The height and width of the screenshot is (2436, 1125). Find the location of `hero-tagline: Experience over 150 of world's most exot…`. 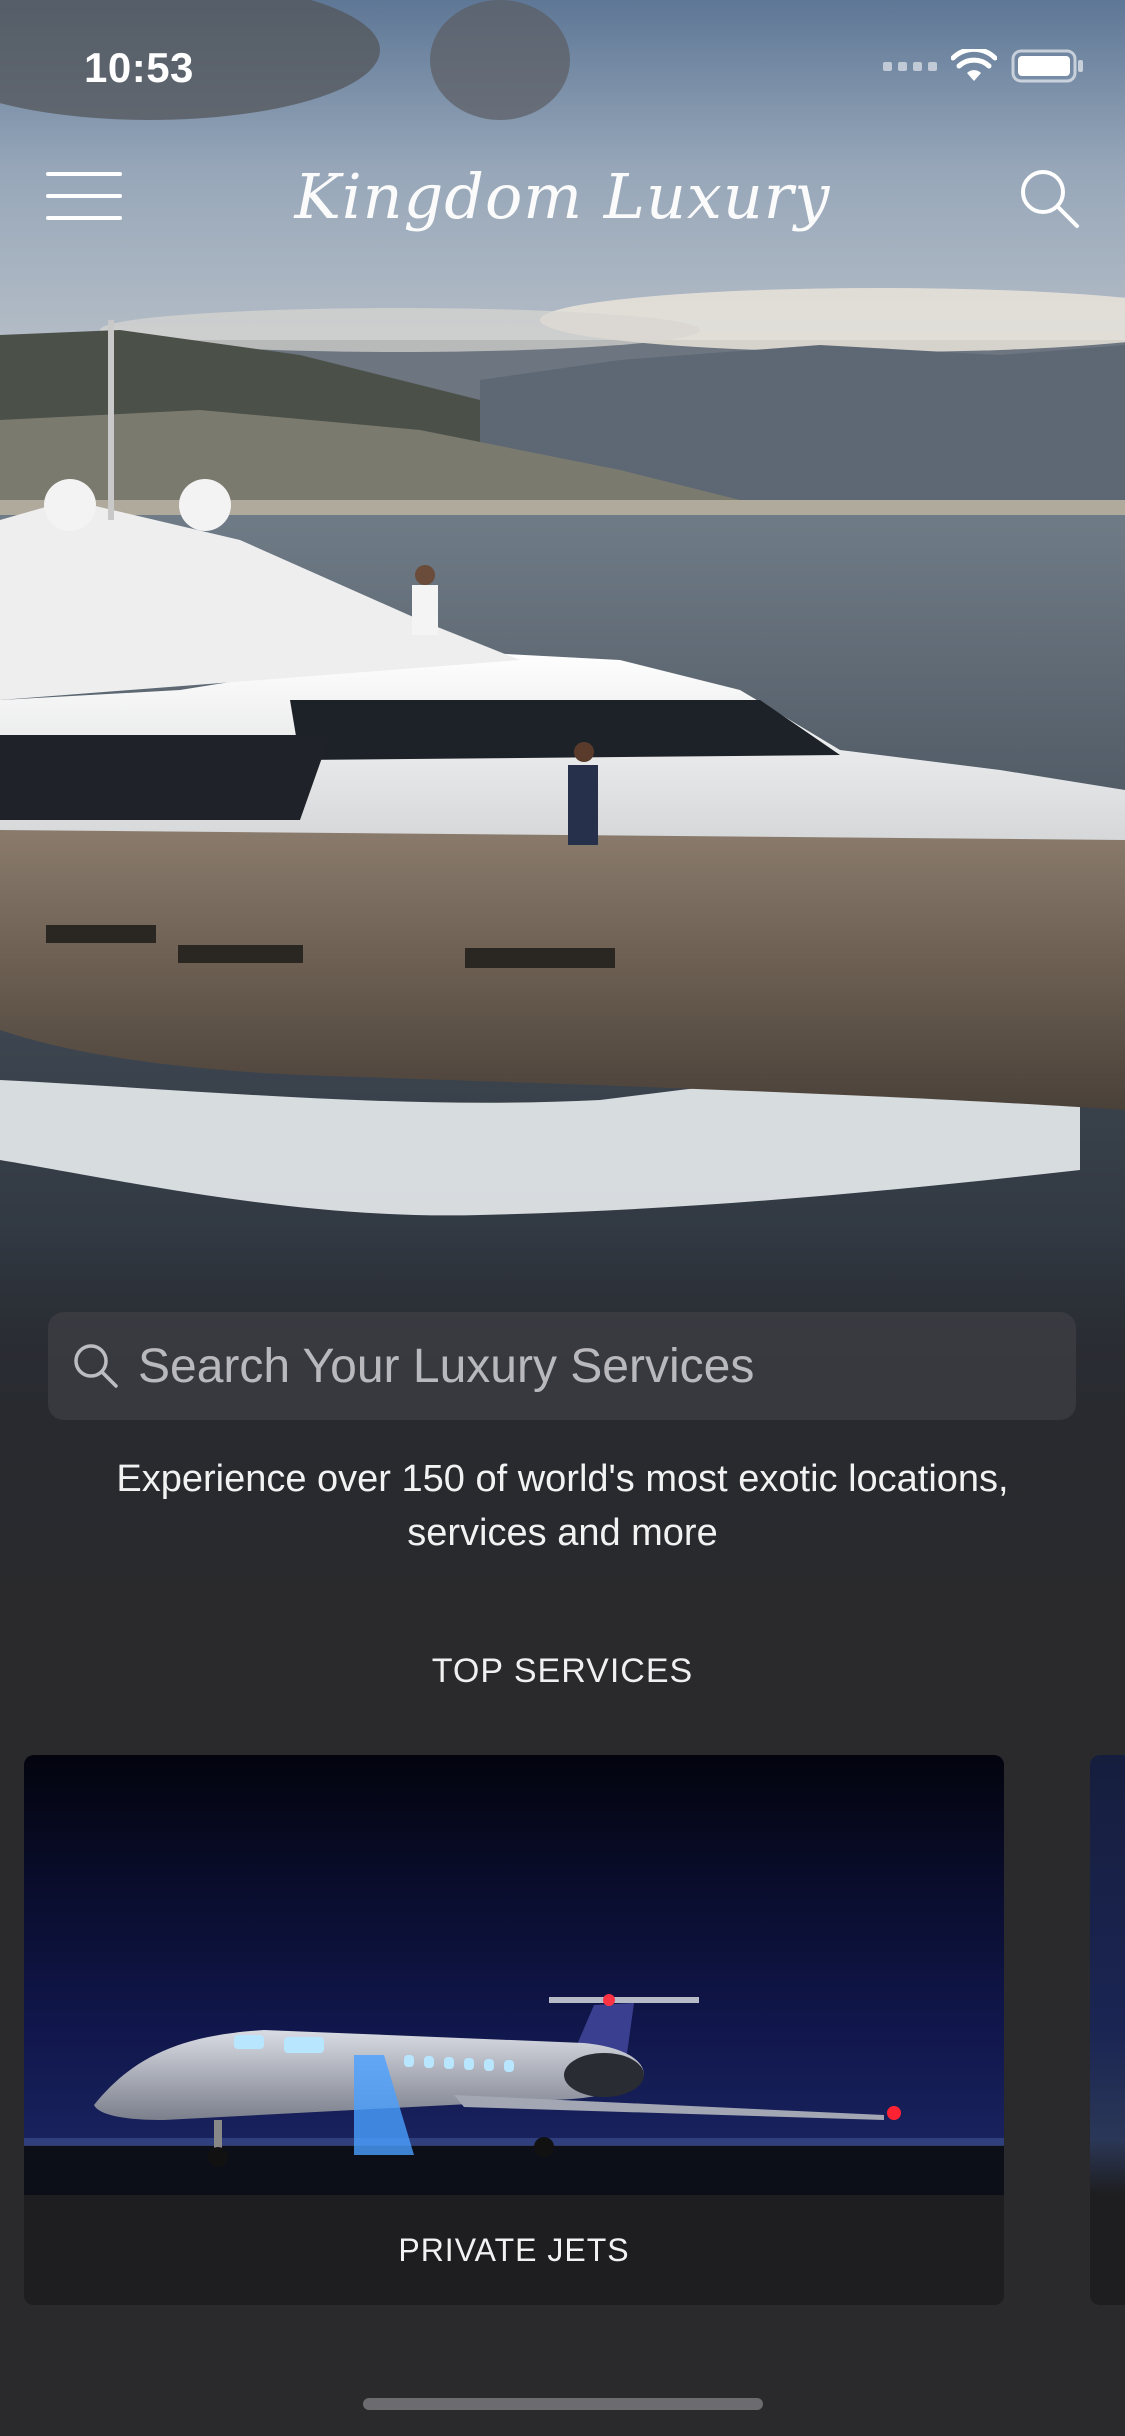

hero-tagline: Experience over 150 of world's most exot… is located at coordinates (562, 1506).